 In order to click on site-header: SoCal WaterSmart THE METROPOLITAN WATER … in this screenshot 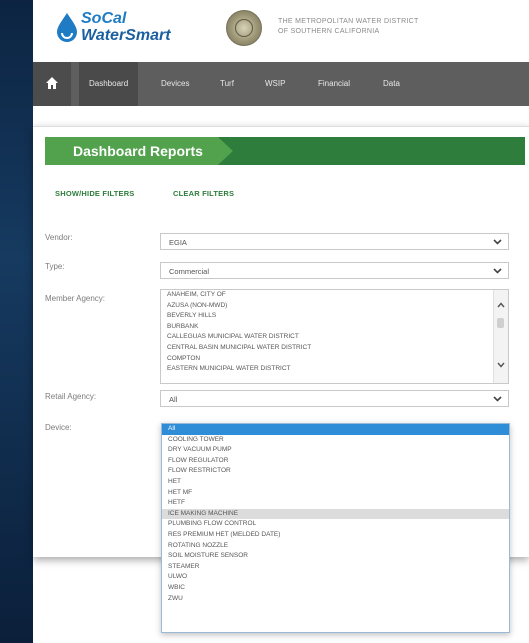, I will do `click(281, 30)`.